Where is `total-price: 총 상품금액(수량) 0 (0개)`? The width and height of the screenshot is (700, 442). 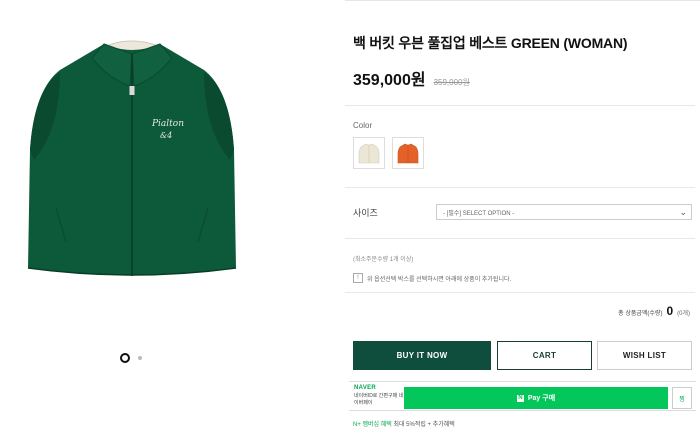 total-price: 총 상품금액(수량) 0 (0개) is located at coordinates (654, 311).